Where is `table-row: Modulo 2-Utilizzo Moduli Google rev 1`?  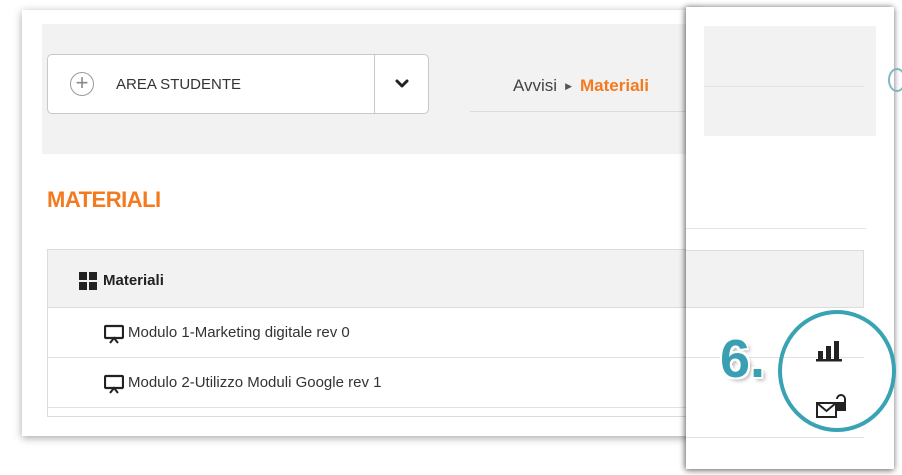
table-row: Modulo 2-Utilizzo Moduli Google rev 1 is located at coordinates (375, 383).